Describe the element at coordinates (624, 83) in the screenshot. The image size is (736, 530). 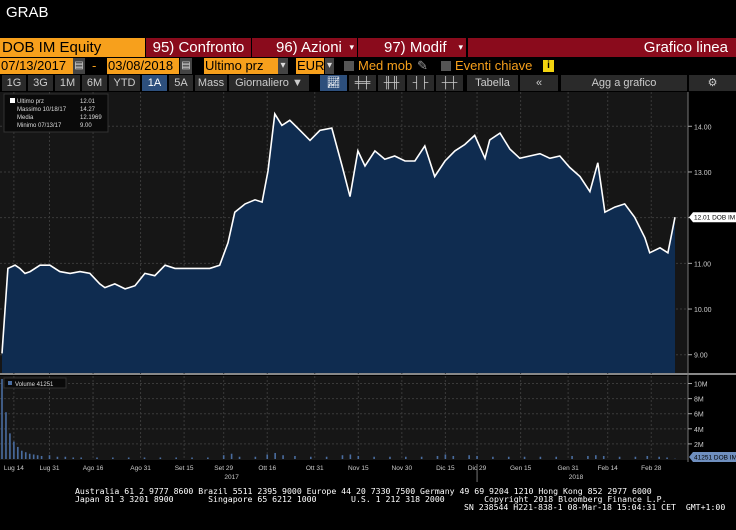
I see `add-to-chart-button: Agg a grafico` at that location.